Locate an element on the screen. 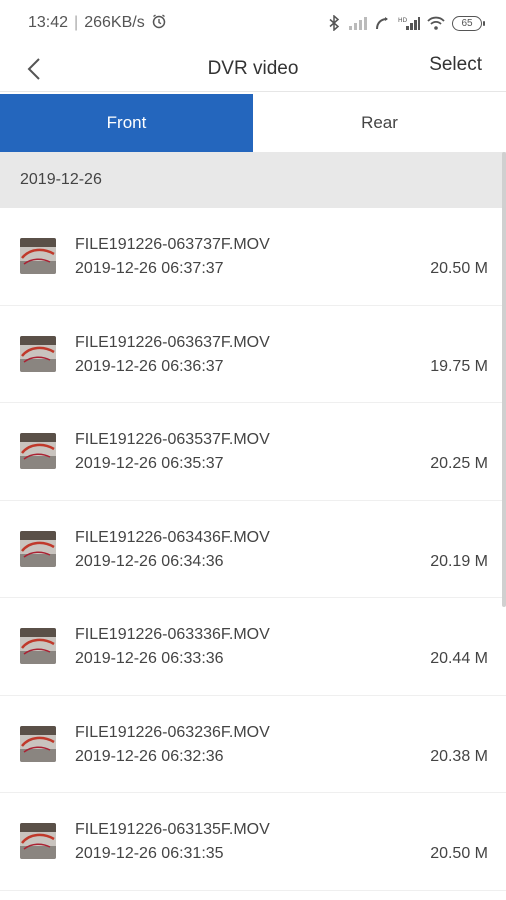  camera-tabs: Front Rear is located at coordinates (253, 123).